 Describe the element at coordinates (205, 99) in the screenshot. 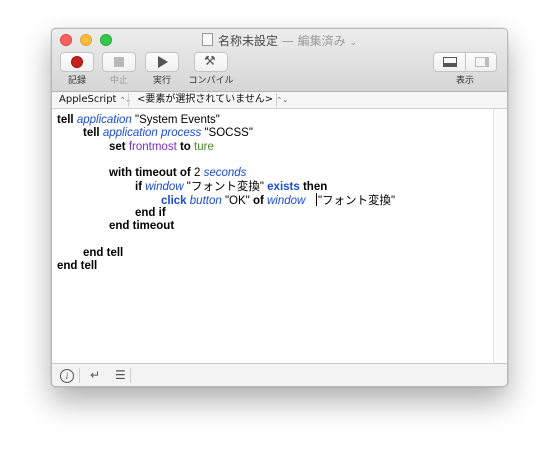

I see `element-value: <要素が選択されていません>` at that location.